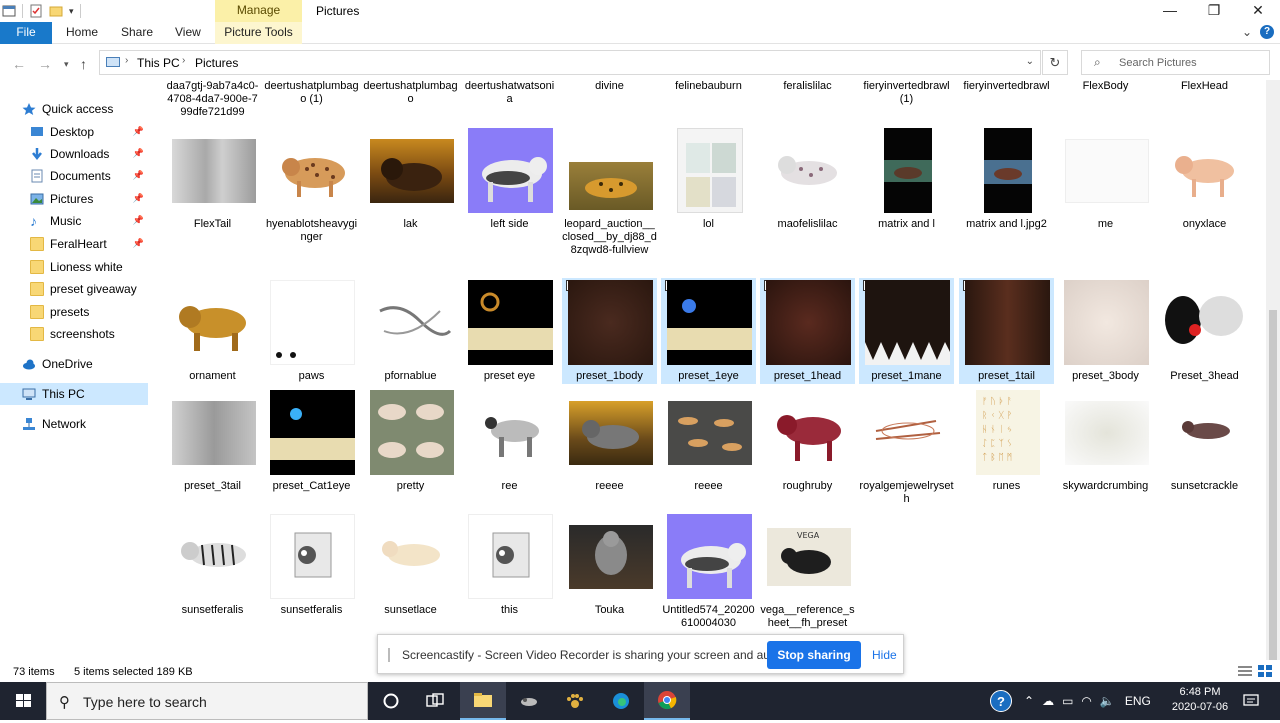 Image resolution: width=1280 pixels, height=723 pixels. What do you see at coordinates (1204, 198) in the screenshot?
I see `file-item: onyxlace` at bounding box center [1204, 198].